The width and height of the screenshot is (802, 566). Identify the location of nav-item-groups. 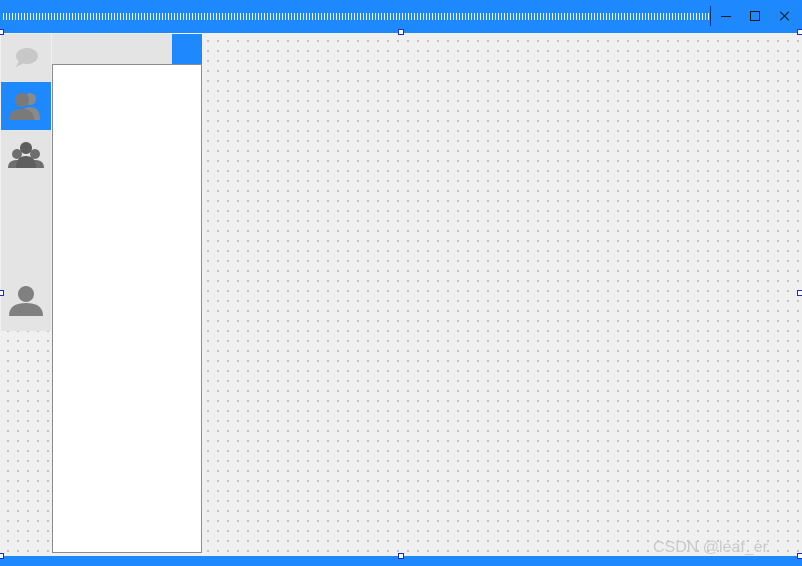
(26, 154).